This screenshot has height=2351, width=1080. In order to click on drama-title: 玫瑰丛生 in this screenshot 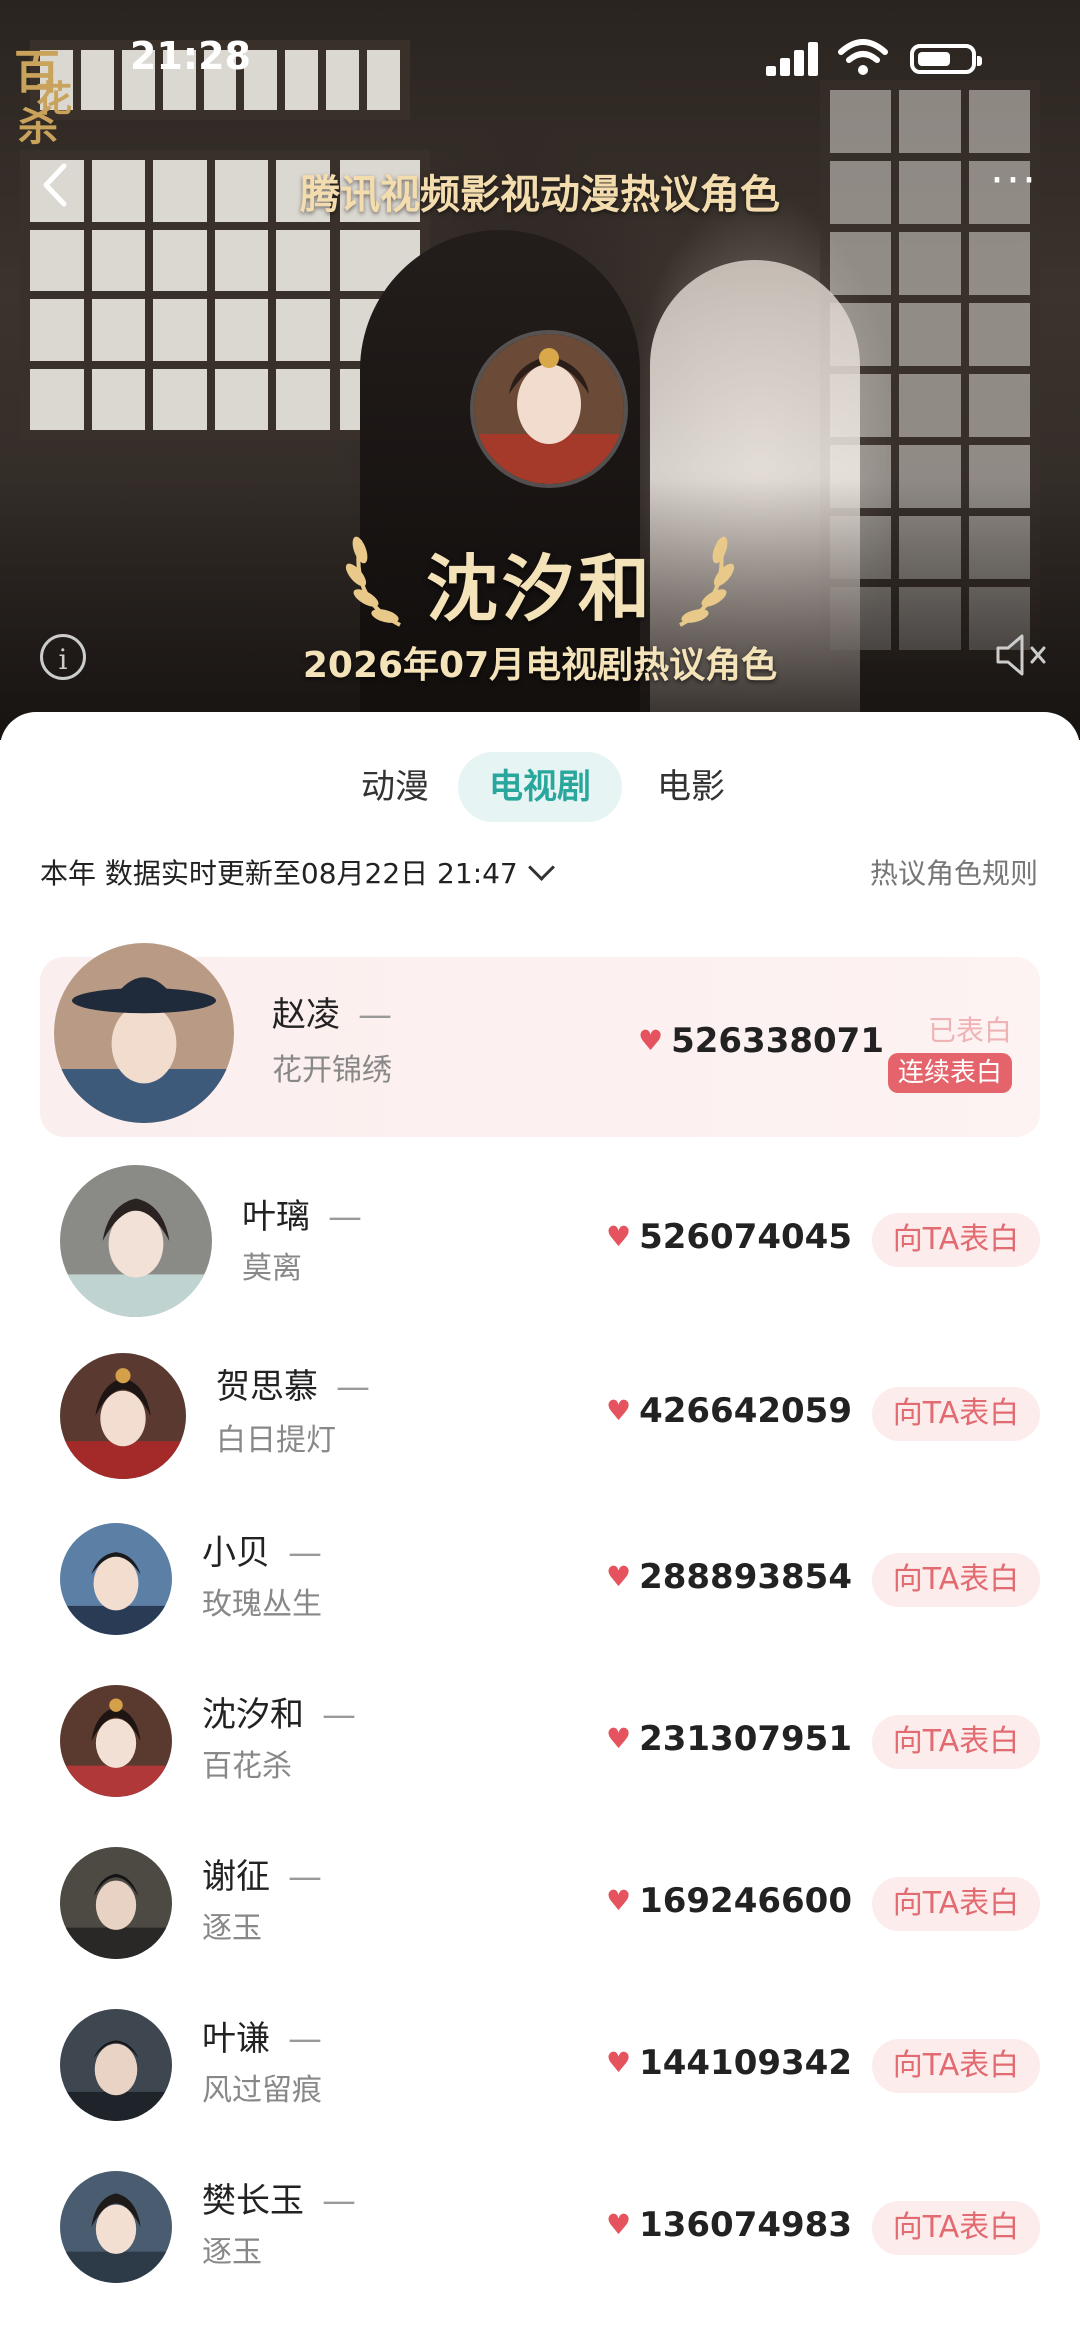, I will do `click(262, 1604)`.